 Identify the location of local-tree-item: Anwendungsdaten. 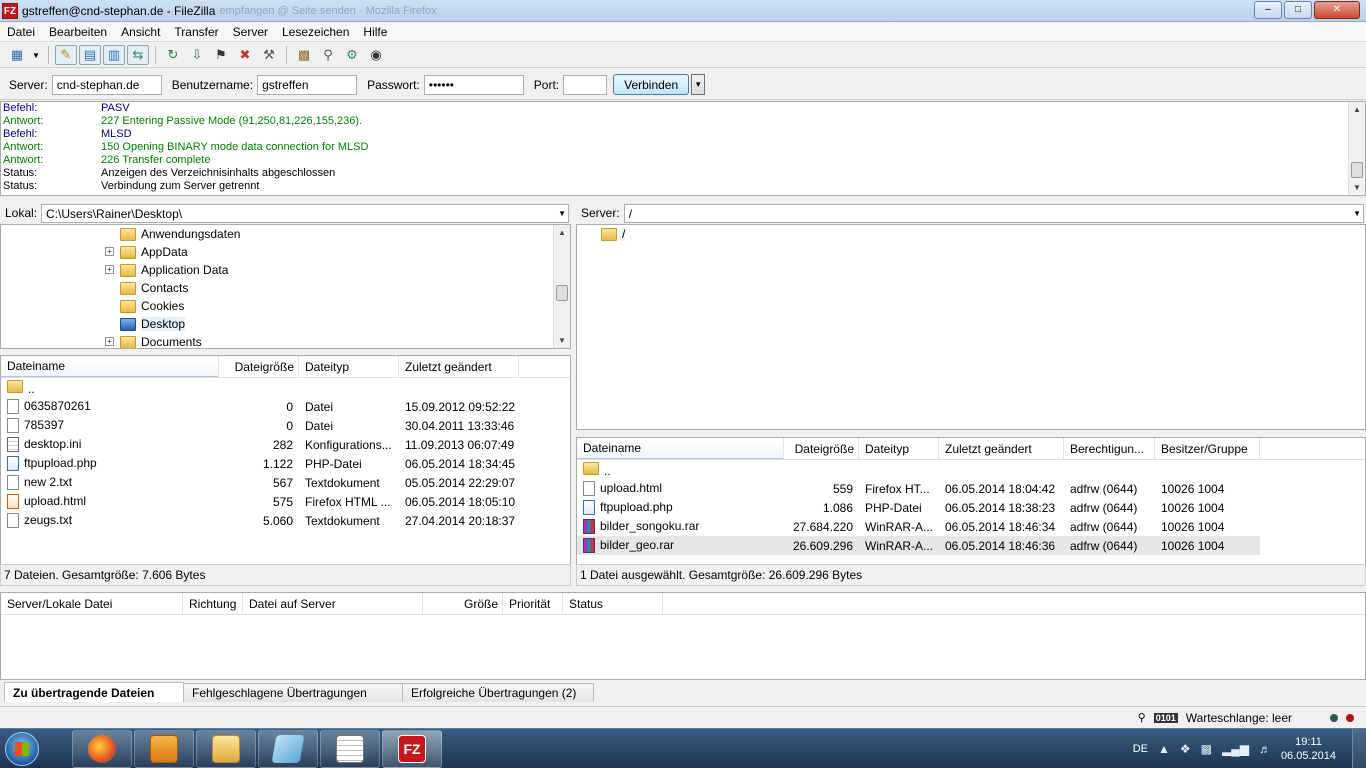
(285, 234).